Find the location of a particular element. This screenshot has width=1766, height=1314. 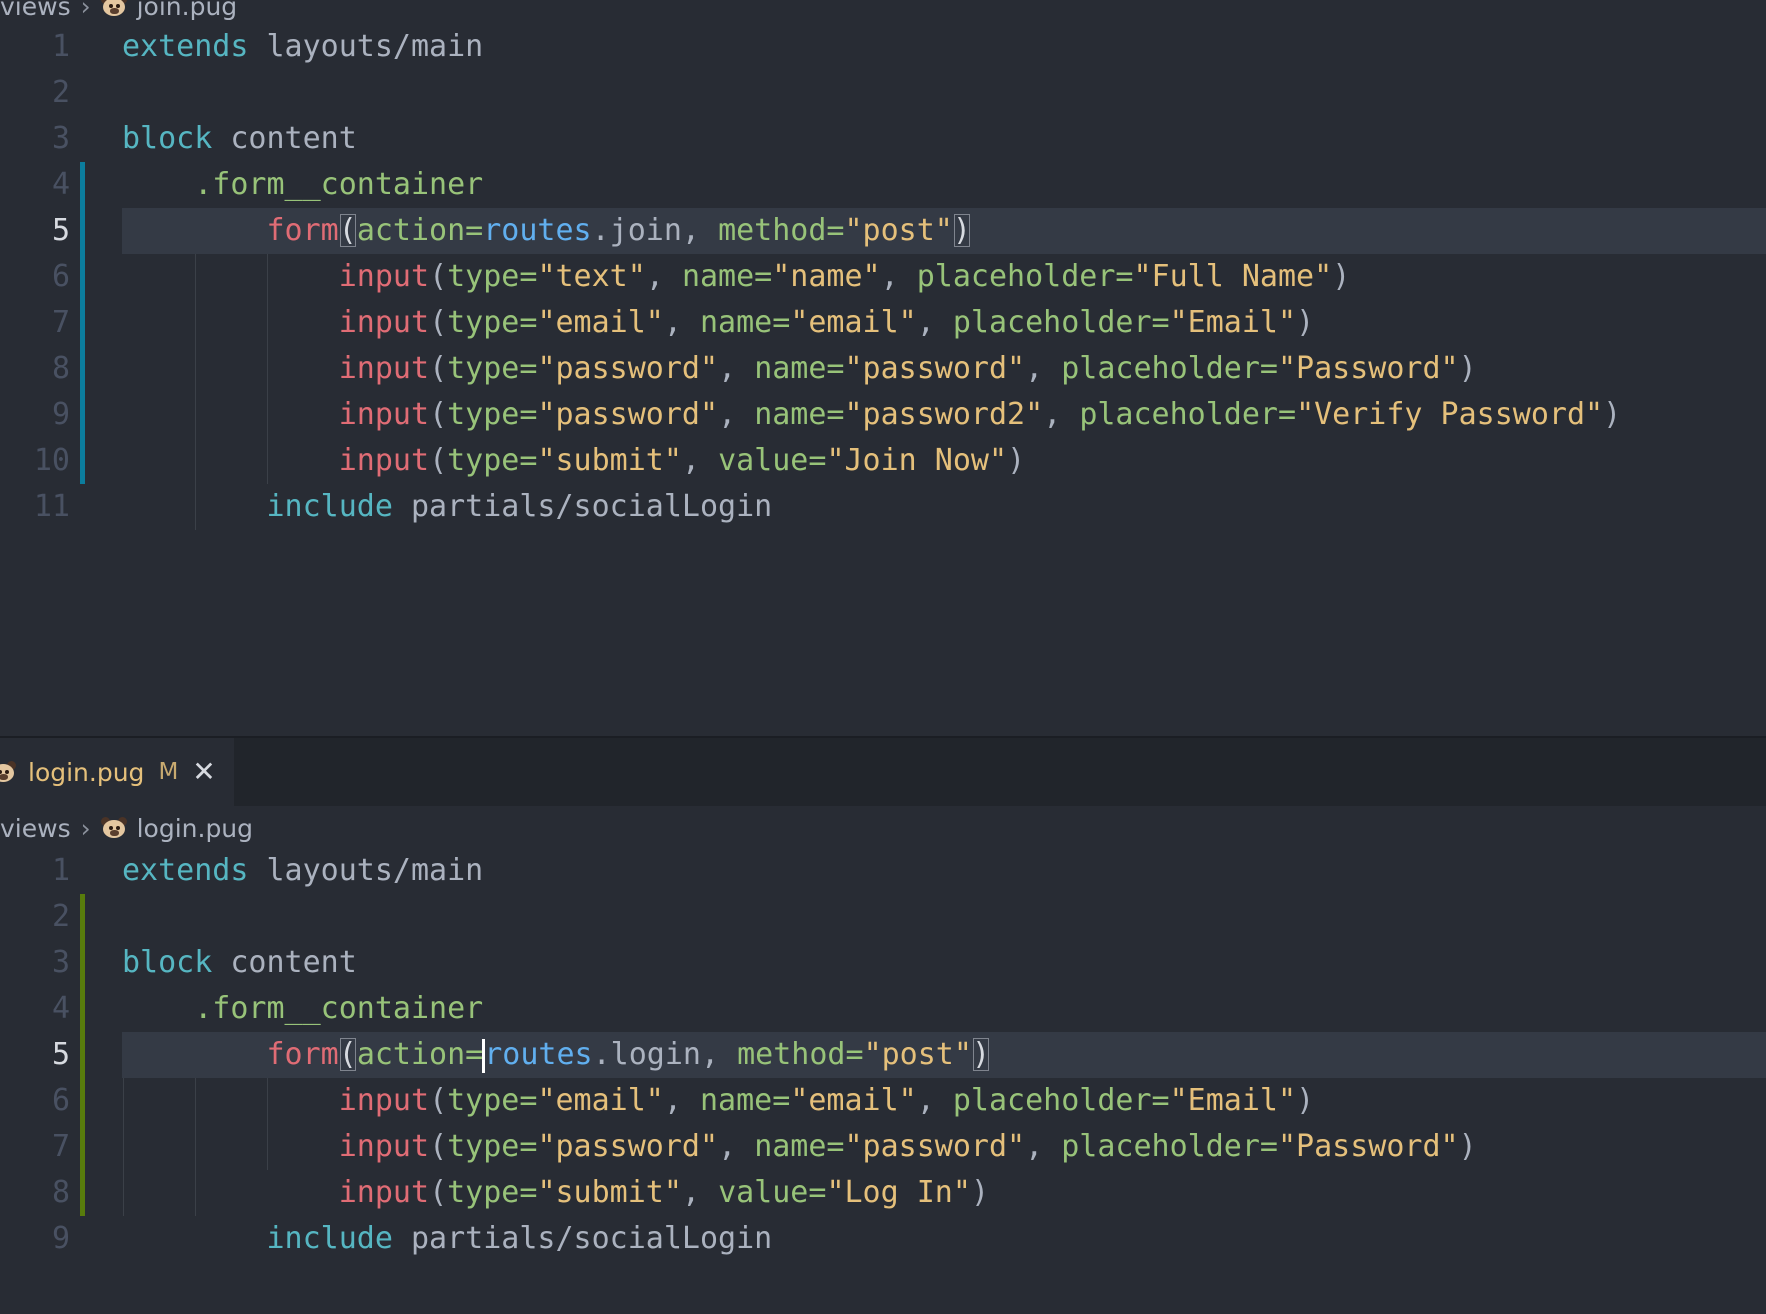

line-text: .form__container is located at coordinates (302, 1009).